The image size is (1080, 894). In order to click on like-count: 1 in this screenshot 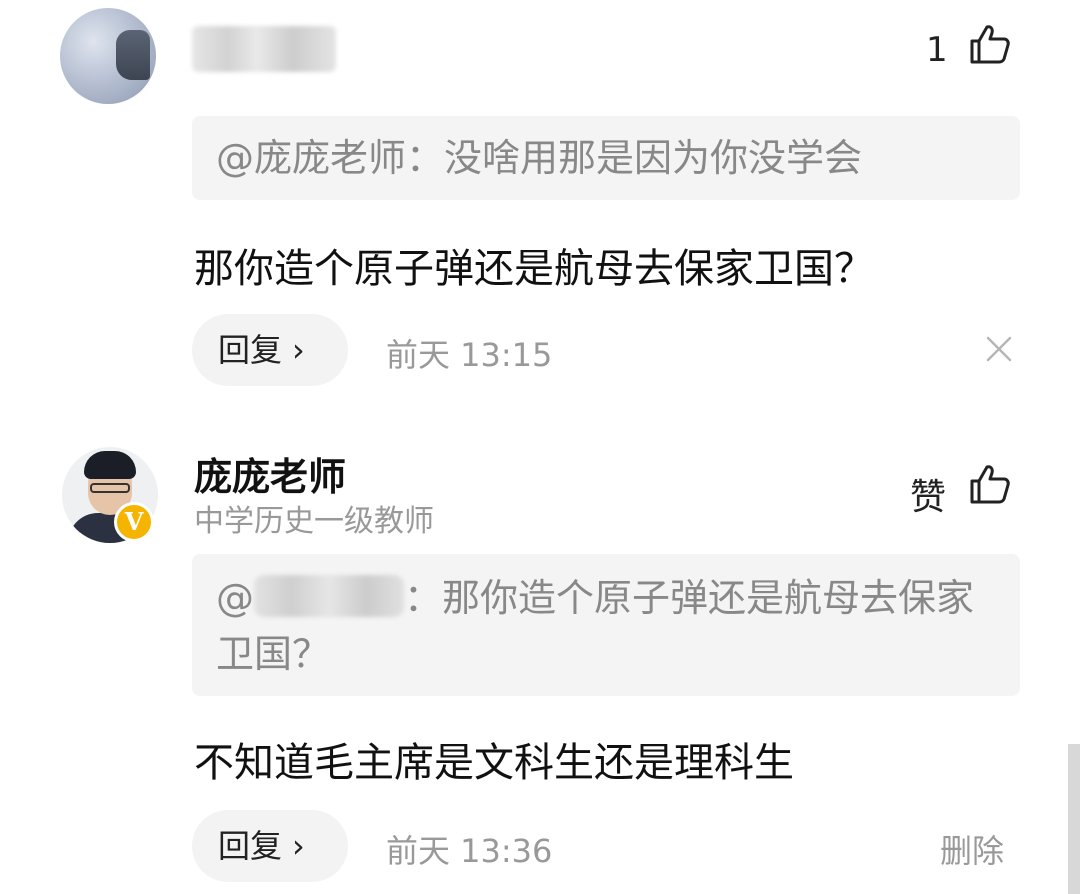, I will do `click(937, 50)`.